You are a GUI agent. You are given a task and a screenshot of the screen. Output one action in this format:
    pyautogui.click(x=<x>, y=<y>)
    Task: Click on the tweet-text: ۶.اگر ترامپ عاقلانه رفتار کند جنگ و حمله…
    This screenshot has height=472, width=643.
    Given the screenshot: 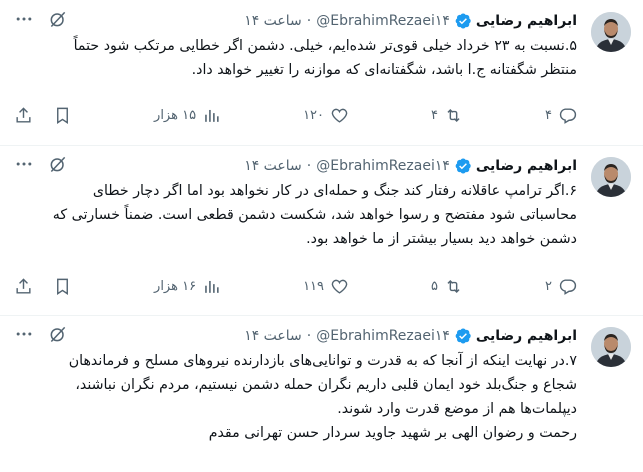 What is the action you would take?
    pyautogui.click(x=295, y=215)
    